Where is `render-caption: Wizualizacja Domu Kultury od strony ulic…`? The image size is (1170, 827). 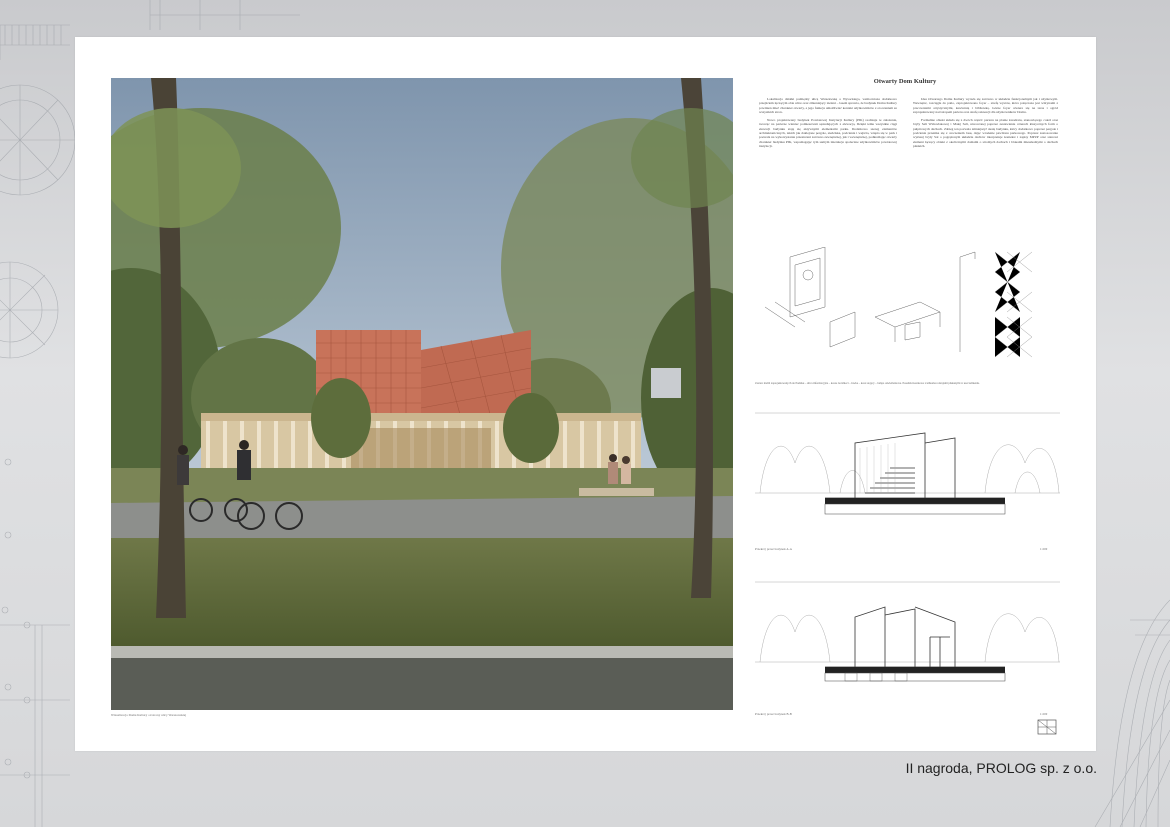 render-caption: Wizualizacja Domu Kultury od strony ulic… is located at coordinates (149, 715).